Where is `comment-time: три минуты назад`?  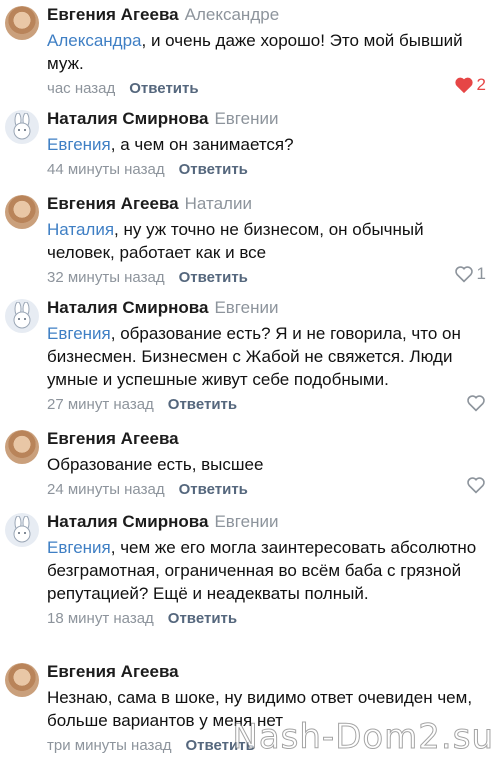
comment-time: три минуты назад is located at coordinates (109, 745).